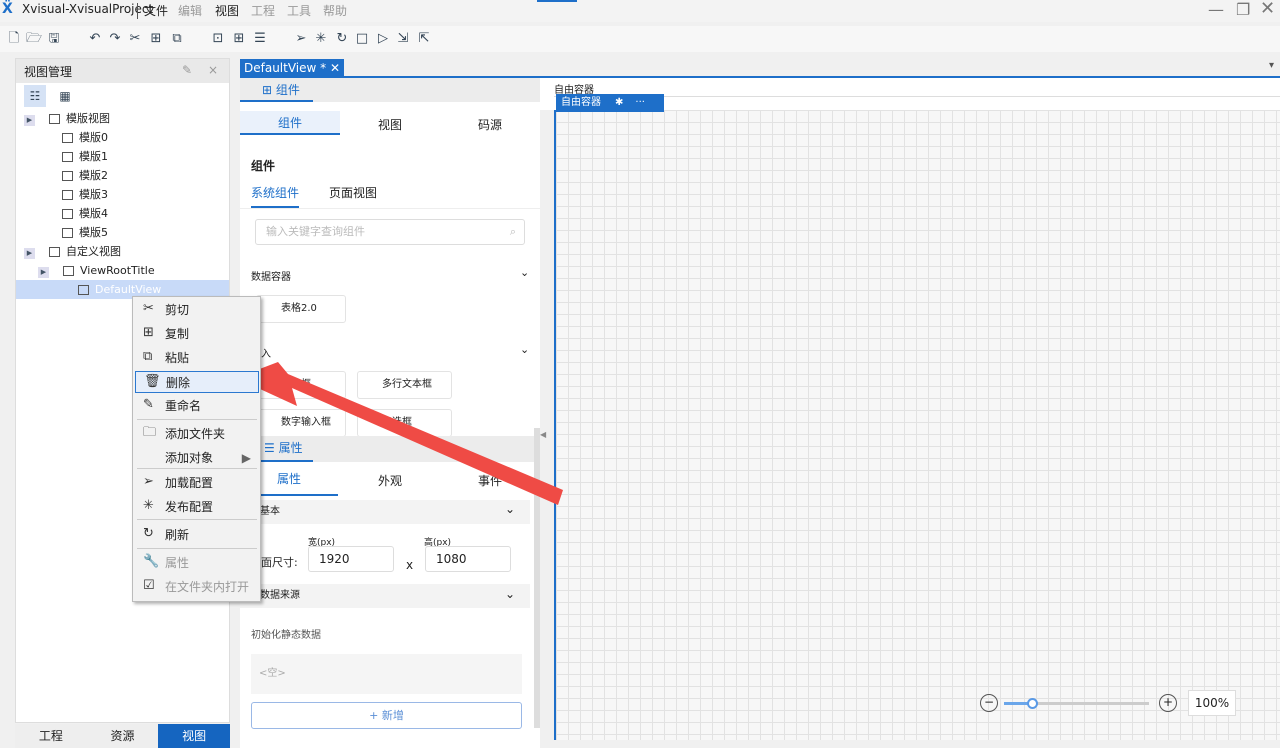 Image resolution: width=1280 pixels, height=748 pixels. Describe the element at coordinates (148, 332) in the screenshot. I see `copy-icon: ⊞` at that location.